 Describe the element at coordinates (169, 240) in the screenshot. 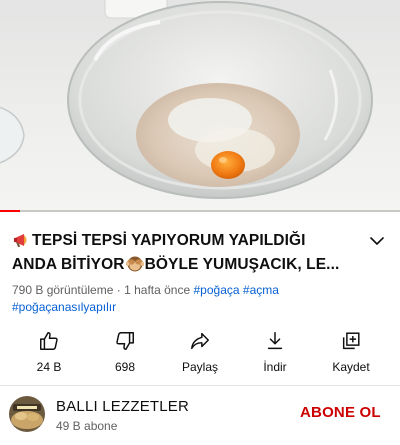

I see `title-text-line-1: TEPSİ TEPSİ YAPIYORUM YAPILDIĞI` at that location.